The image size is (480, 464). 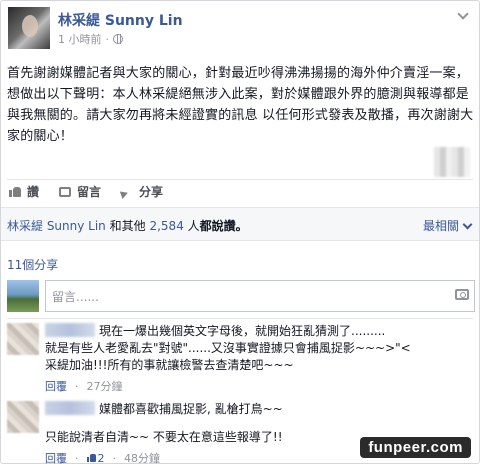 What do you see at coordinates (142, 457) in the screenshot?
I see `comment-time: 48分鐘` at bounding box center [142, 457].